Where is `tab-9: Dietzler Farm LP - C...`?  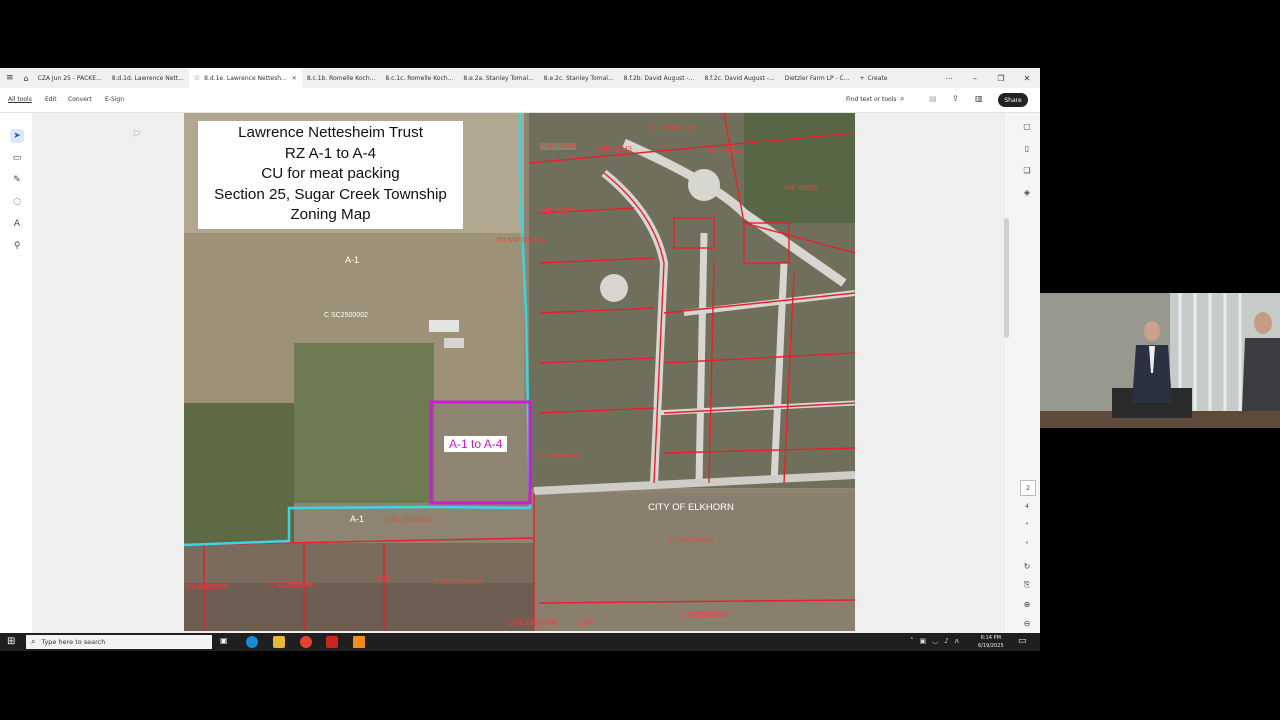 tab-9: Dietzler Farm LP - C... is located at coordinates (817, 78).